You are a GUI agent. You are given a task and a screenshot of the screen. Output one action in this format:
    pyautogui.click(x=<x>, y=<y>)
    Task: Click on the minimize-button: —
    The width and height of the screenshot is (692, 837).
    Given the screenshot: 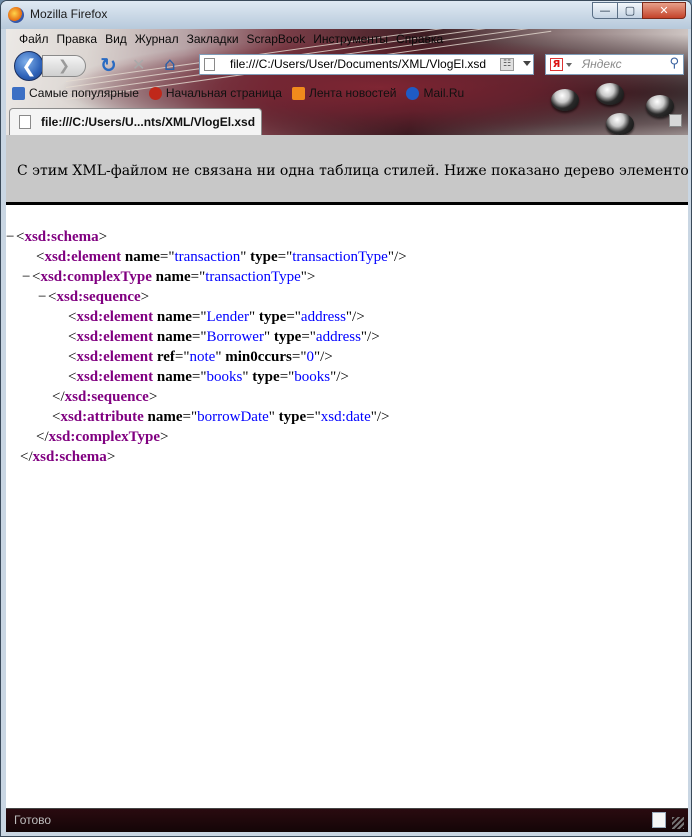 What is the action you would take?
    pyautogui.click(x=605, y=10)
    